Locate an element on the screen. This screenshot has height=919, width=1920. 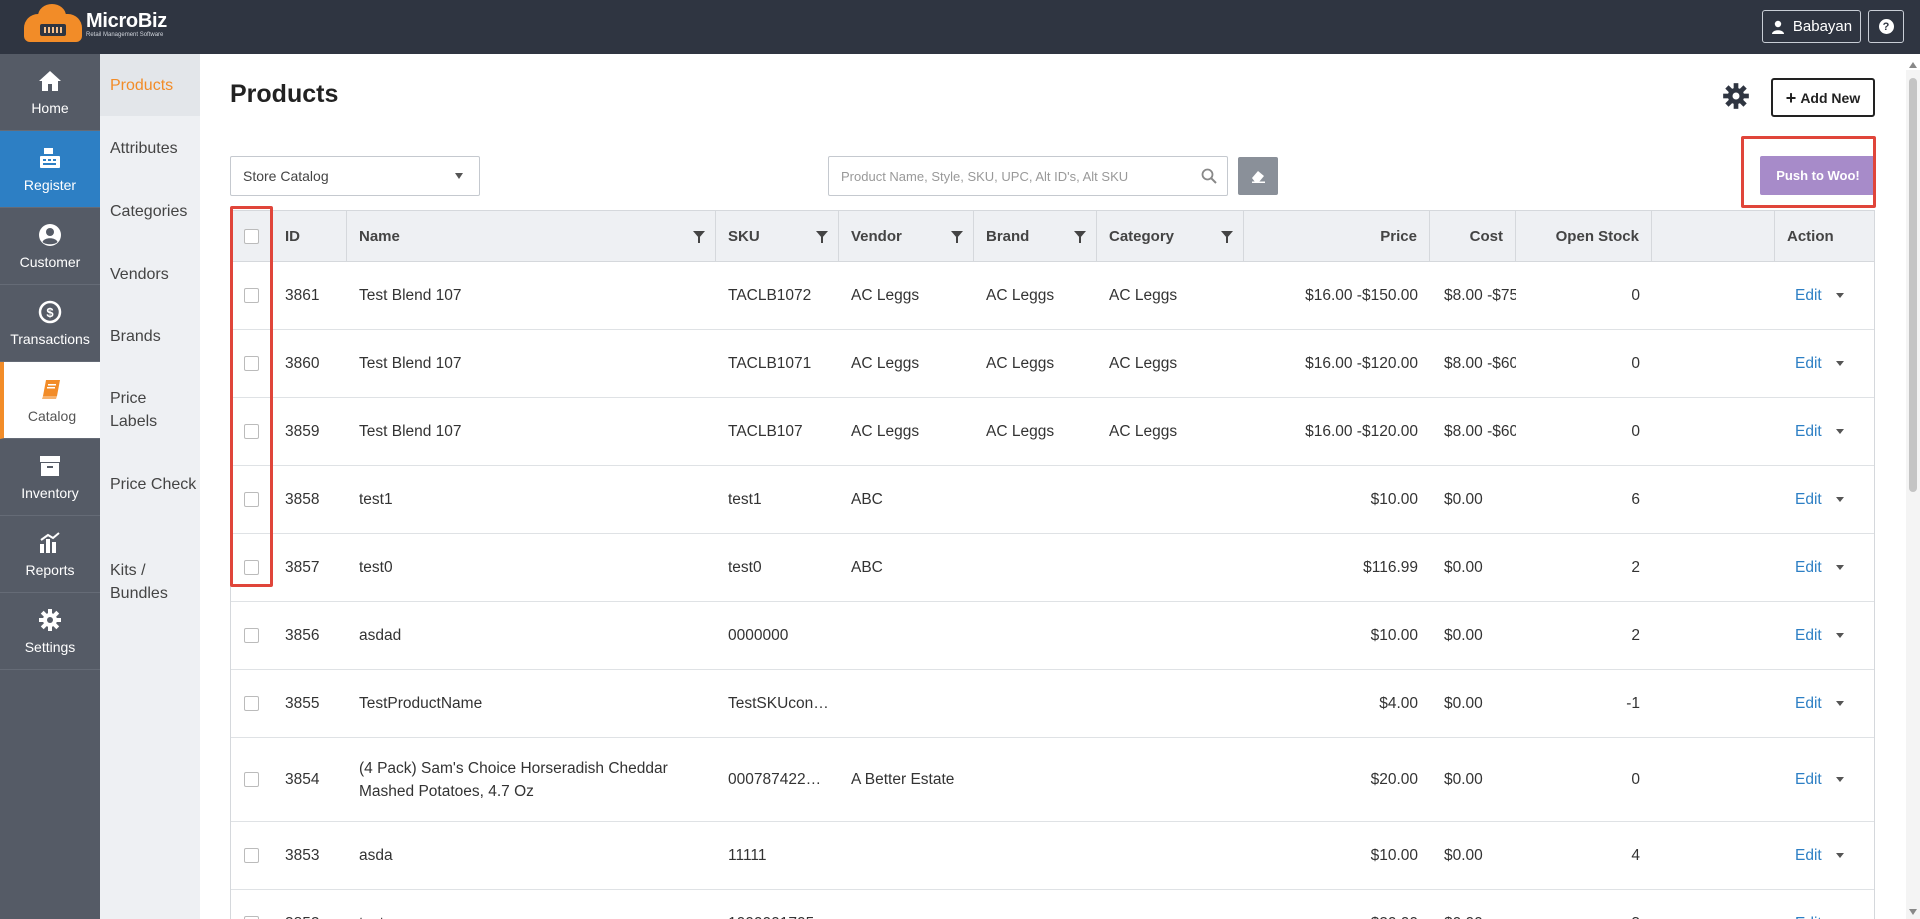
table-row: 3853 asda 11111 $10.00 $0.00 4 Edit is located at coordinates (1052, 856).